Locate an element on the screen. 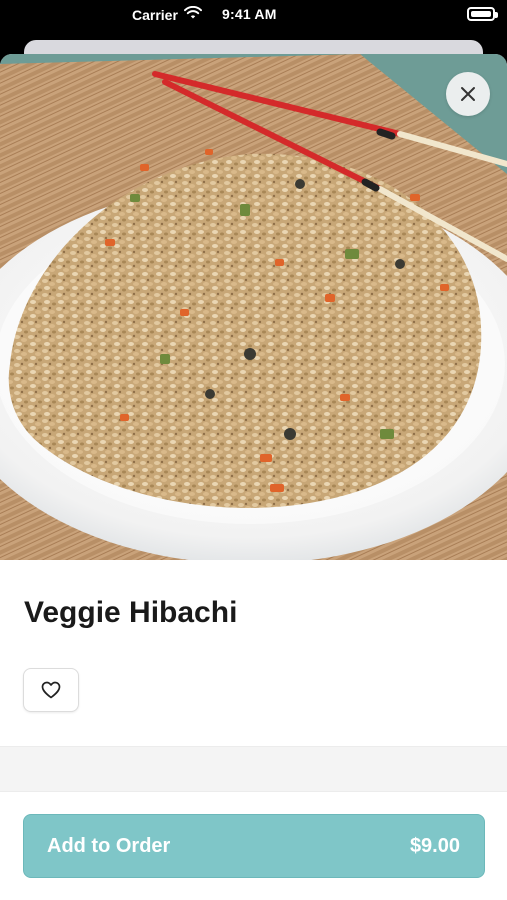  battery-level is located at coordinates (481, 14).